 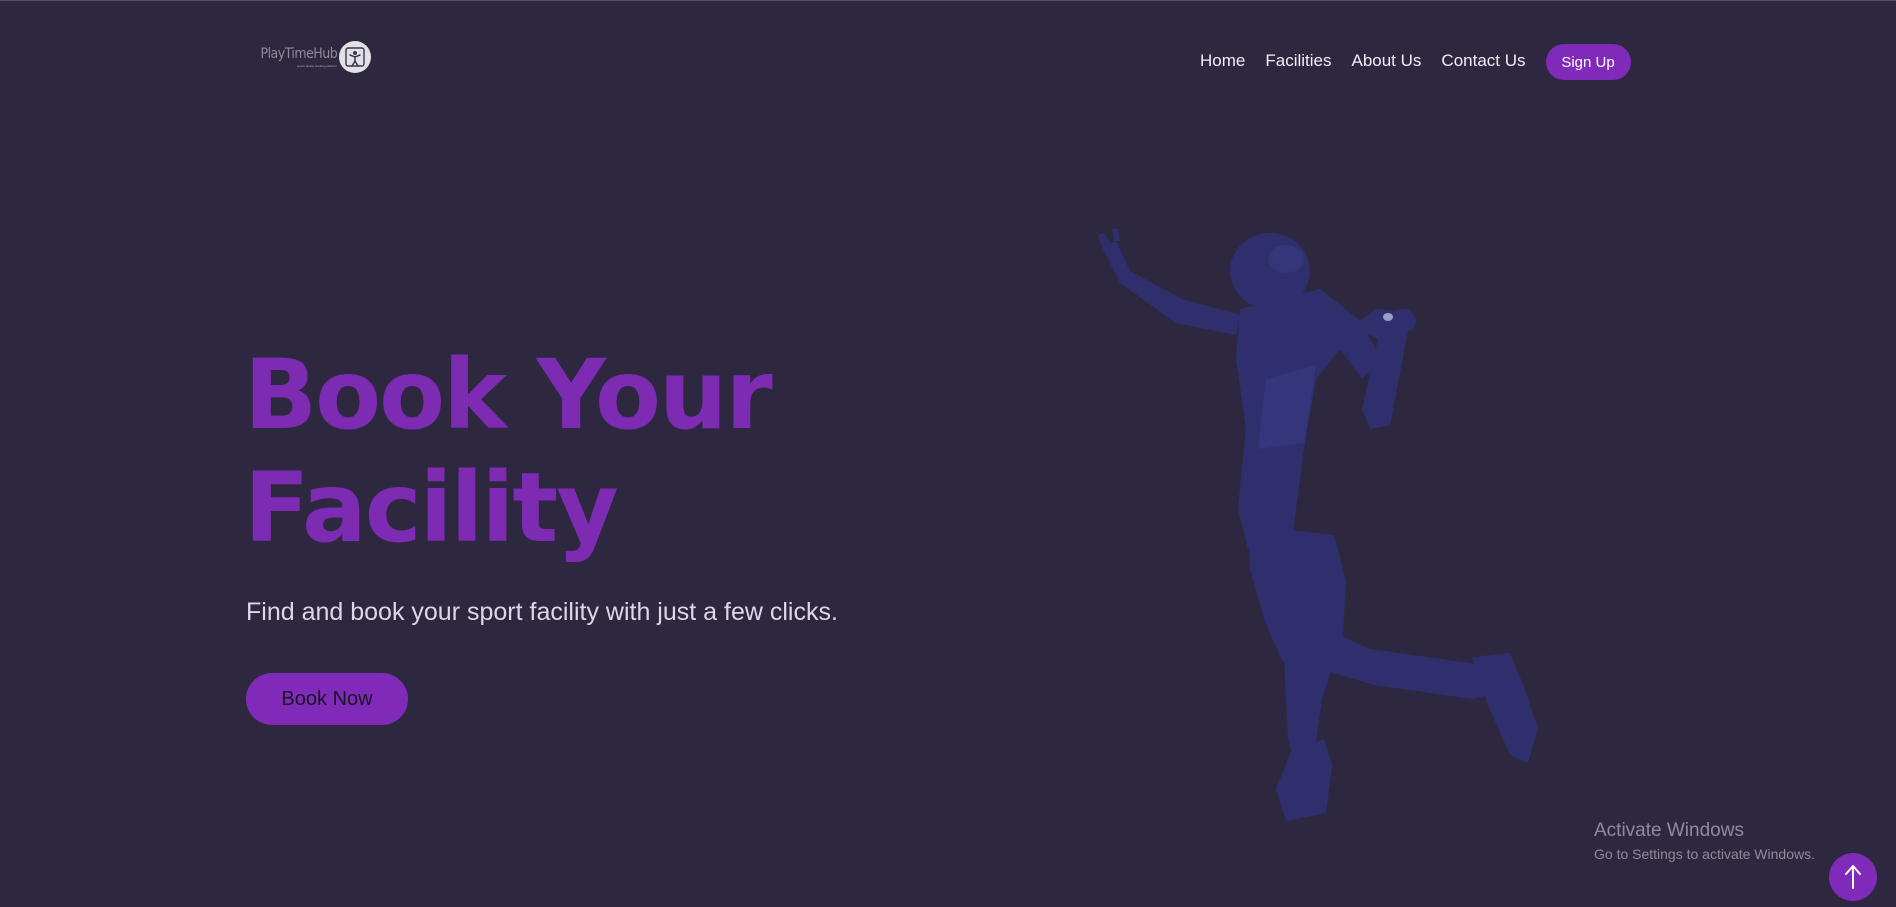 I want to click on arrow-up-icon, so click(x=1853, y=877).